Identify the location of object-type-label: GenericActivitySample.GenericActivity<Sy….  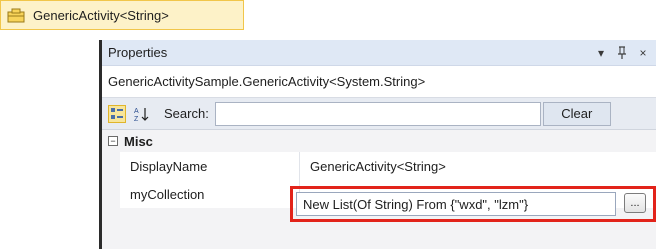
(267, 81).